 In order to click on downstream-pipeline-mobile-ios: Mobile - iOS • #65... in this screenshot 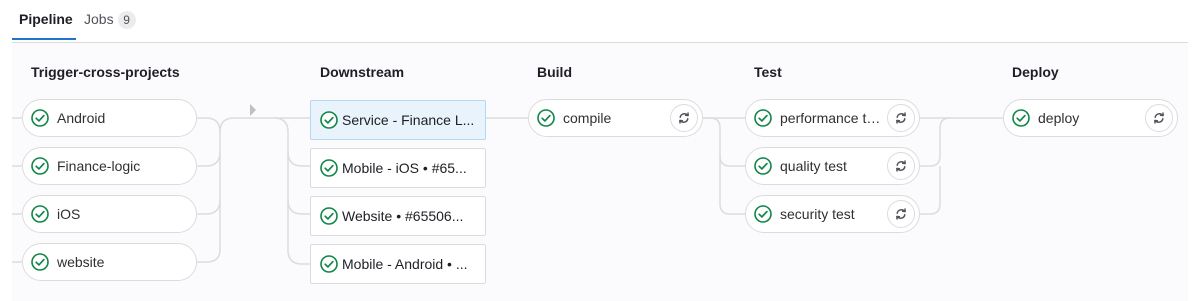, I will do `click(398, 168)`.